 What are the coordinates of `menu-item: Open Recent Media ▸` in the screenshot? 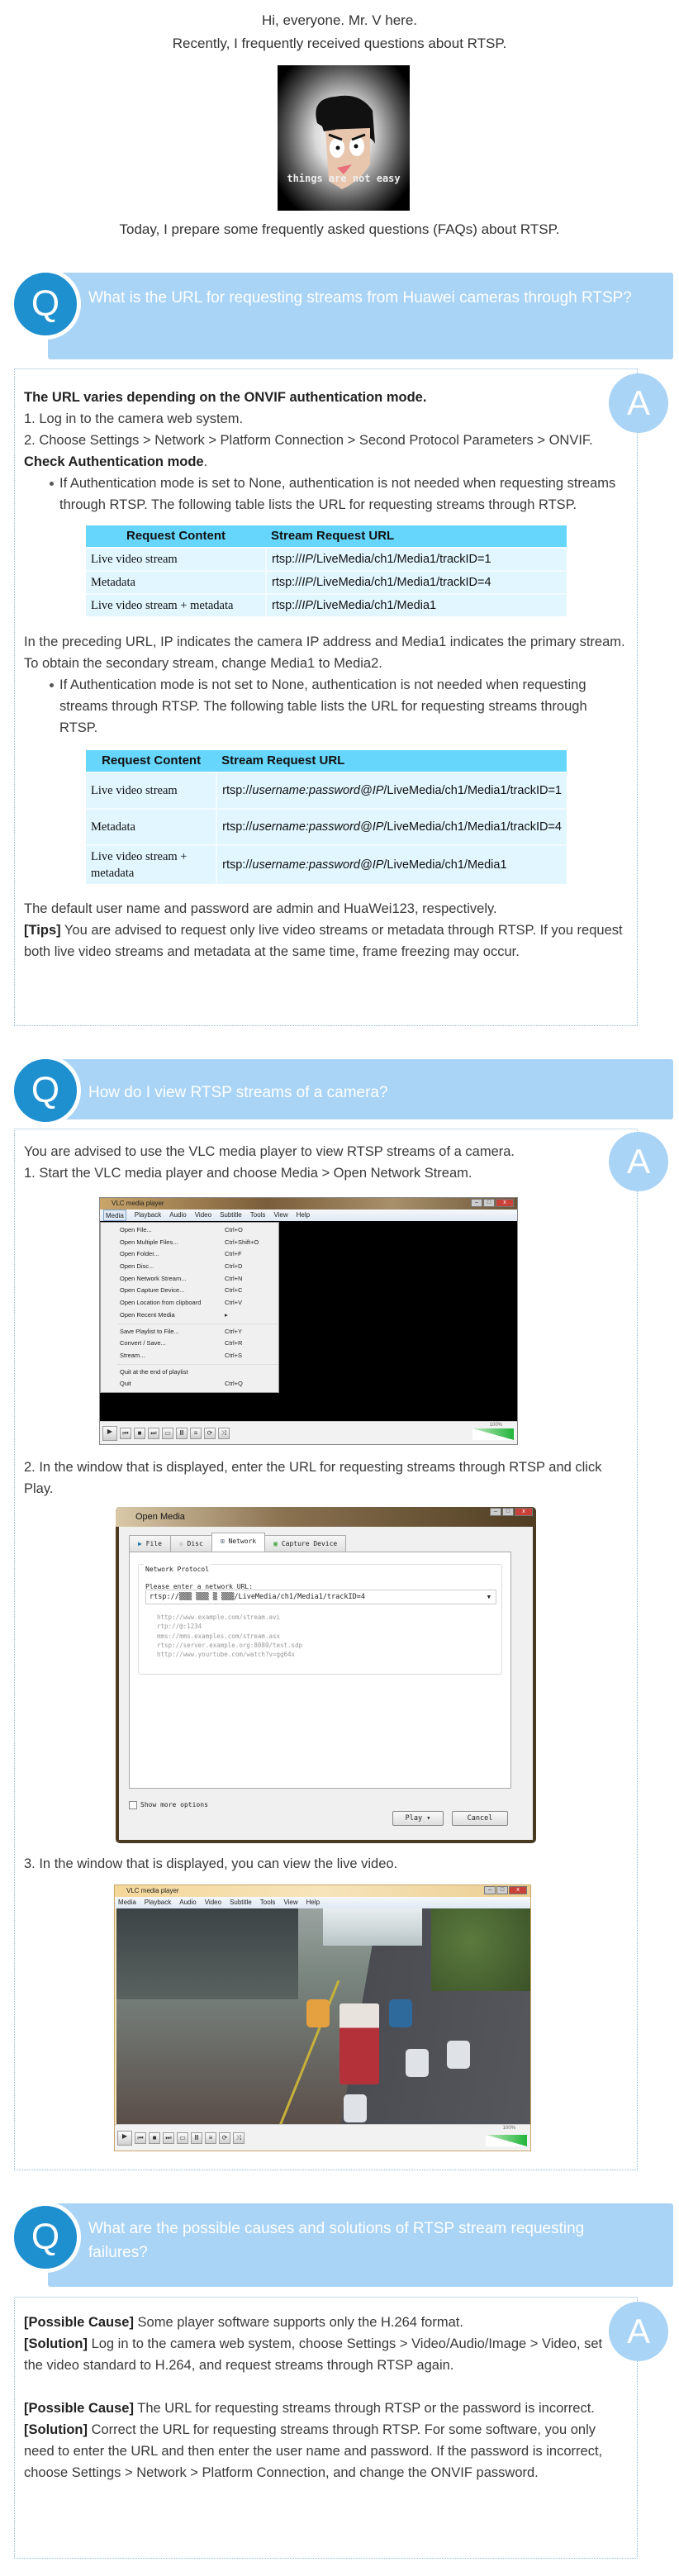 It's located at (189, 1315).